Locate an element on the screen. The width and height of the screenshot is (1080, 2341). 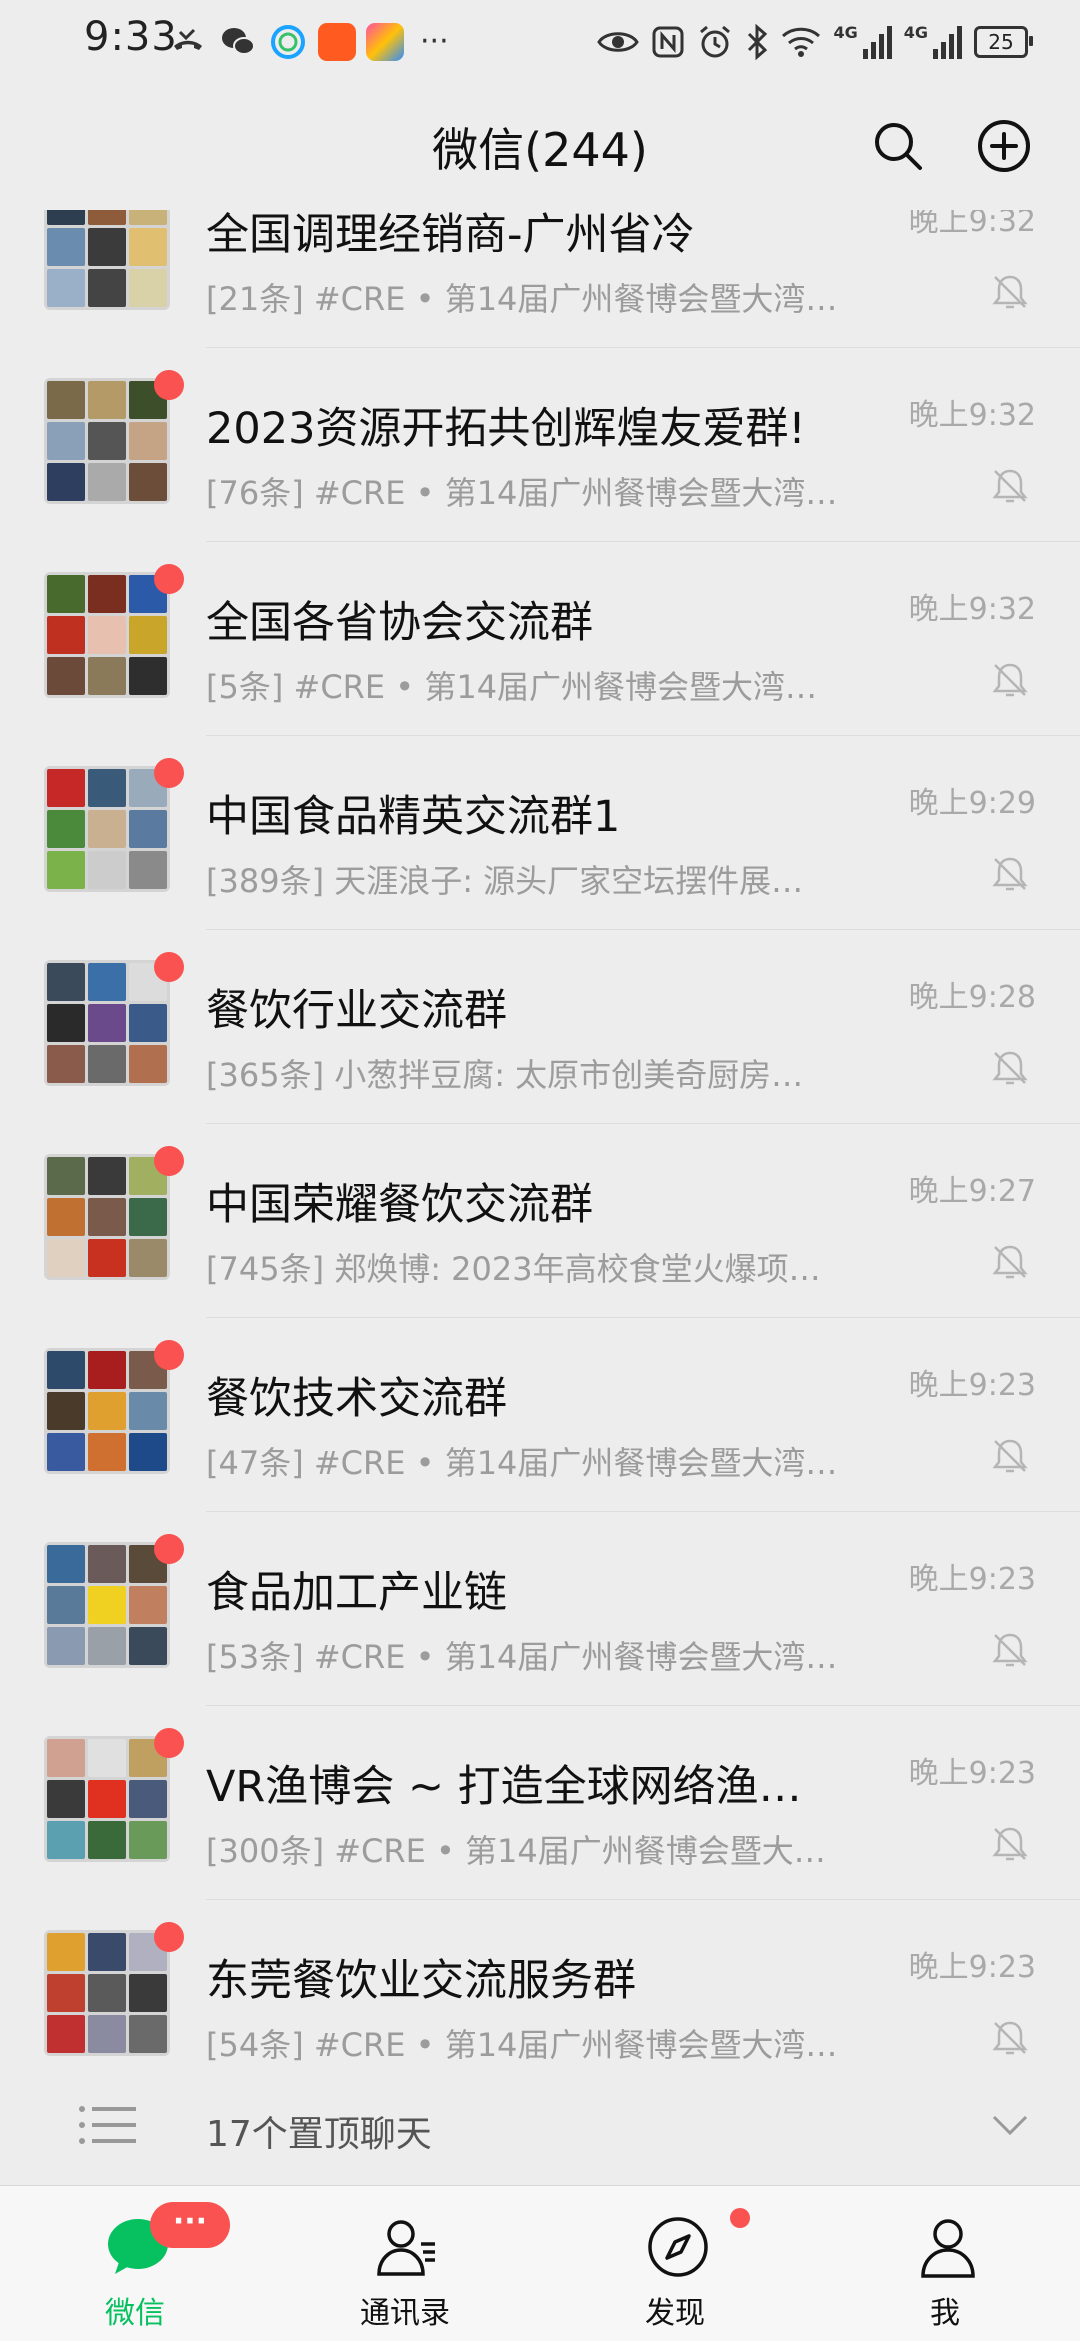
missed-call-icon is located at coordinates (188, 39).